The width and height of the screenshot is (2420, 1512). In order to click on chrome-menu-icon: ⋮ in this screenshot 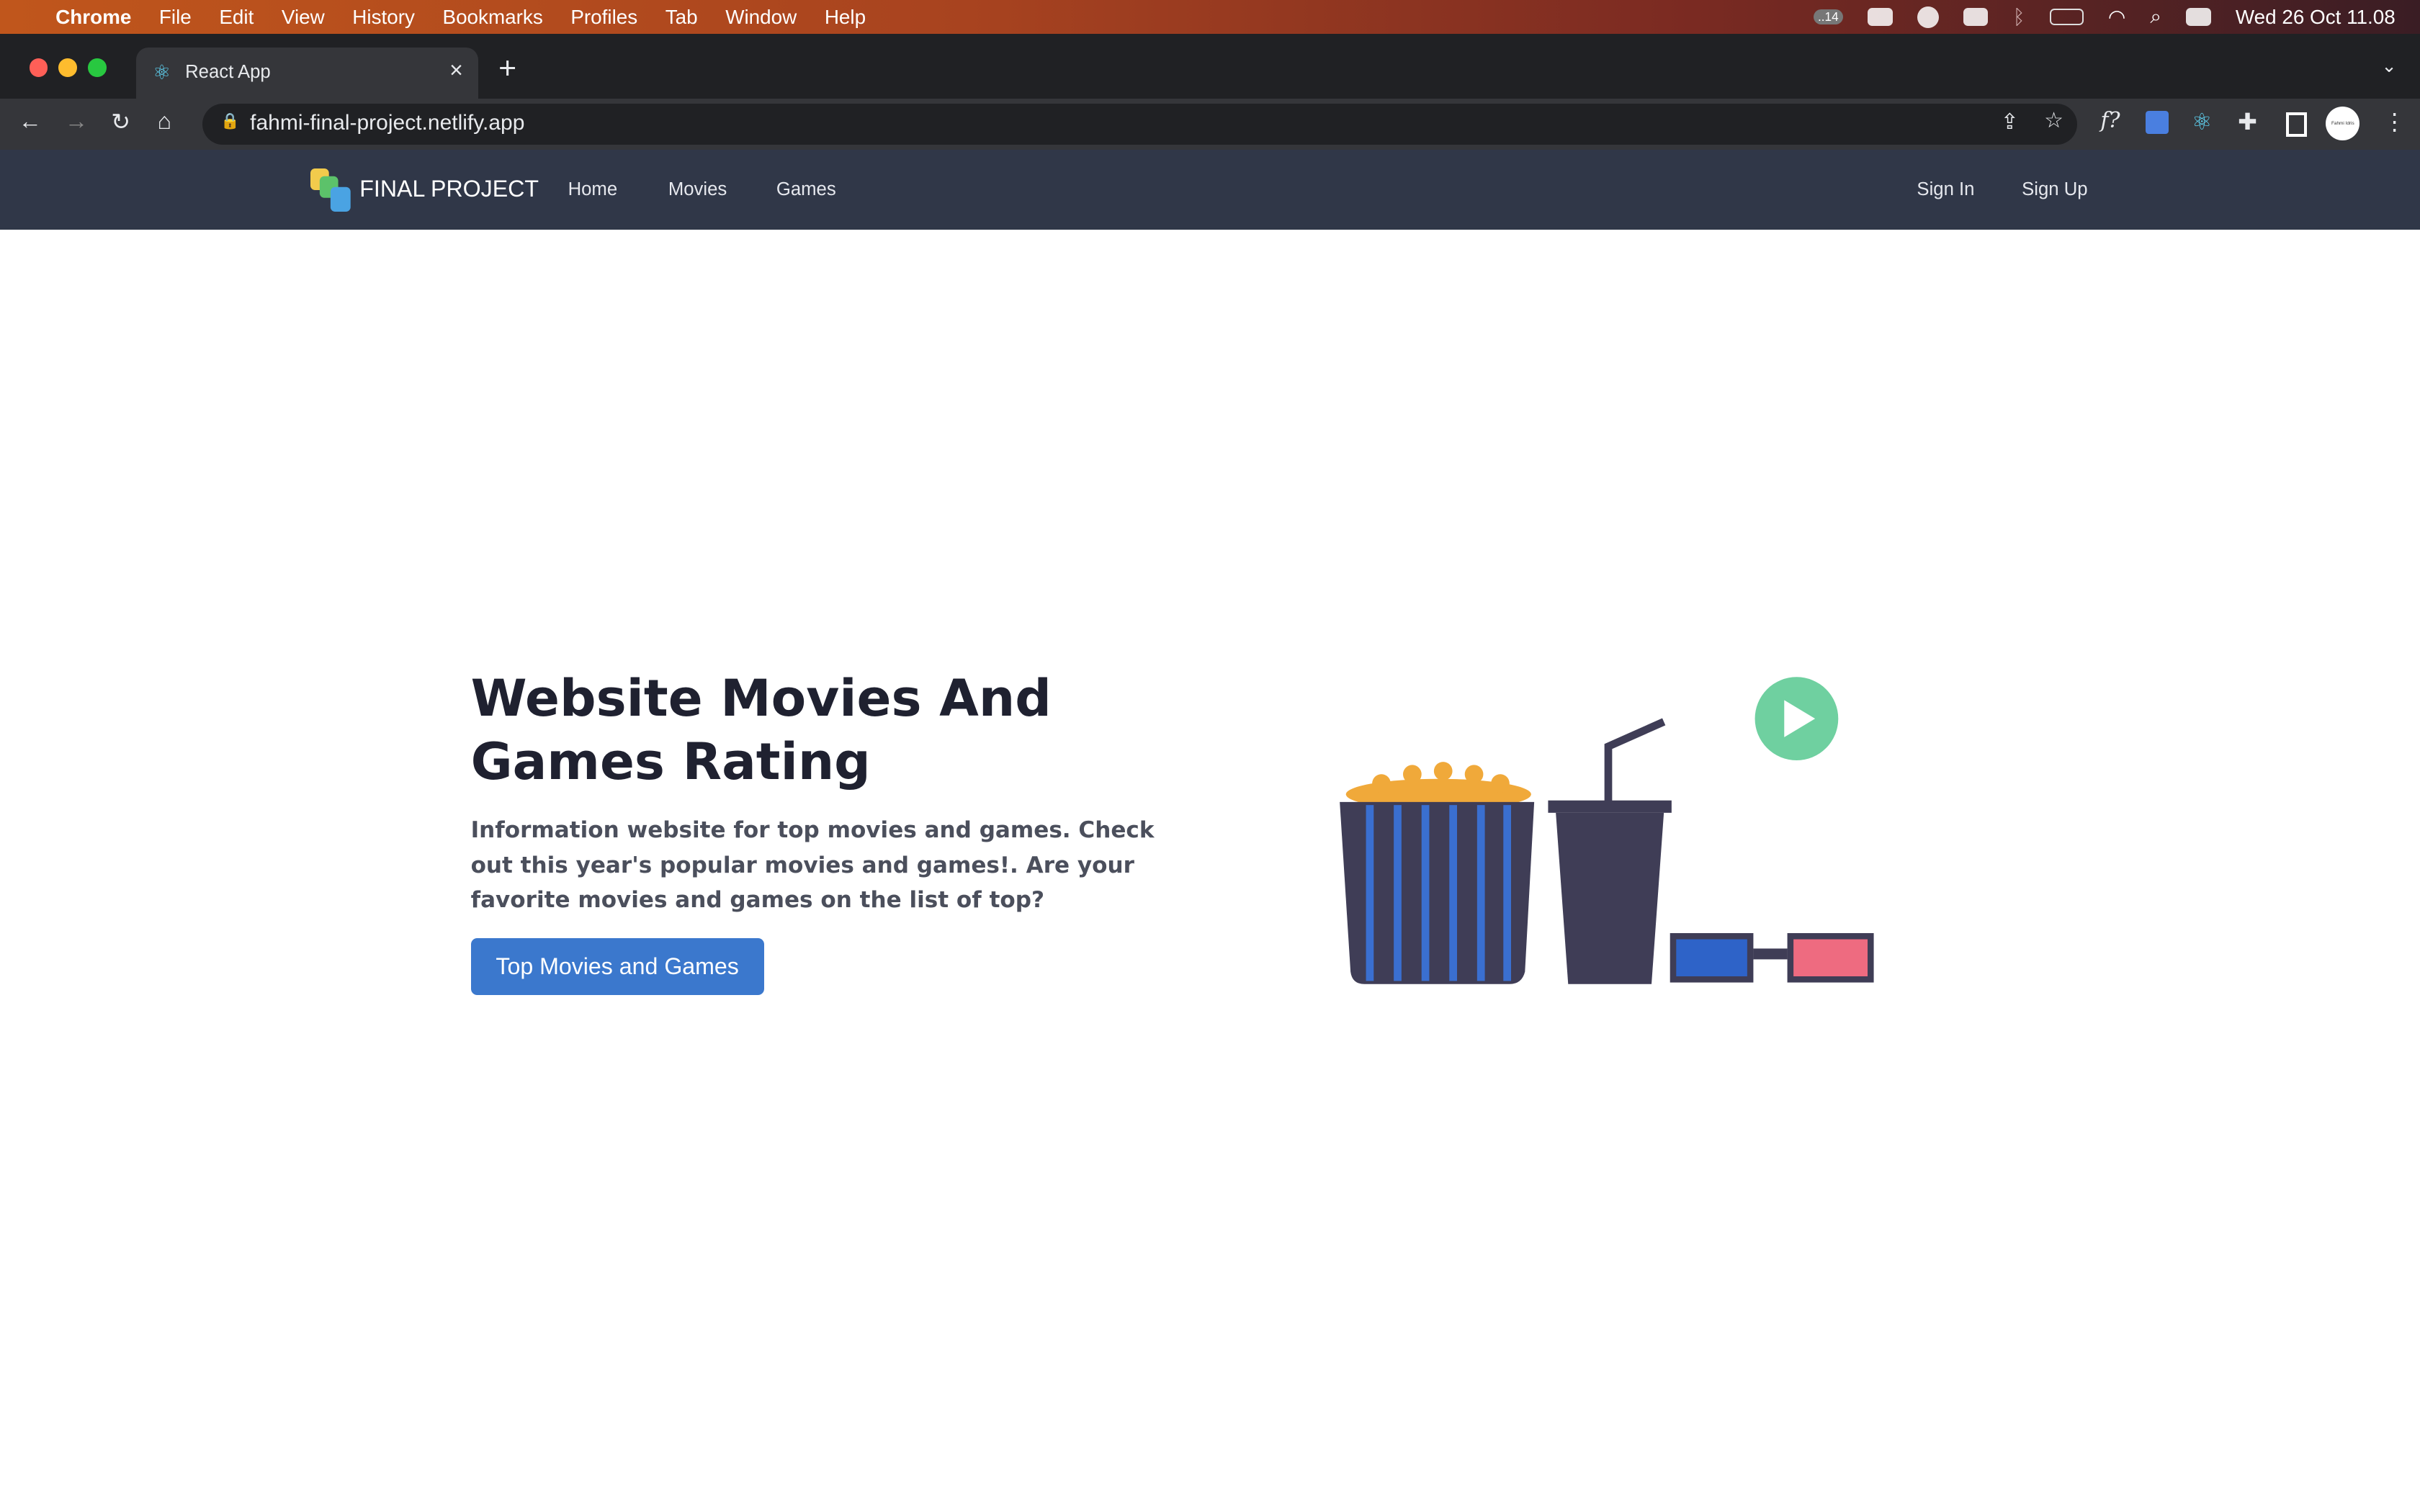, I will do `click(2394, 121)`.